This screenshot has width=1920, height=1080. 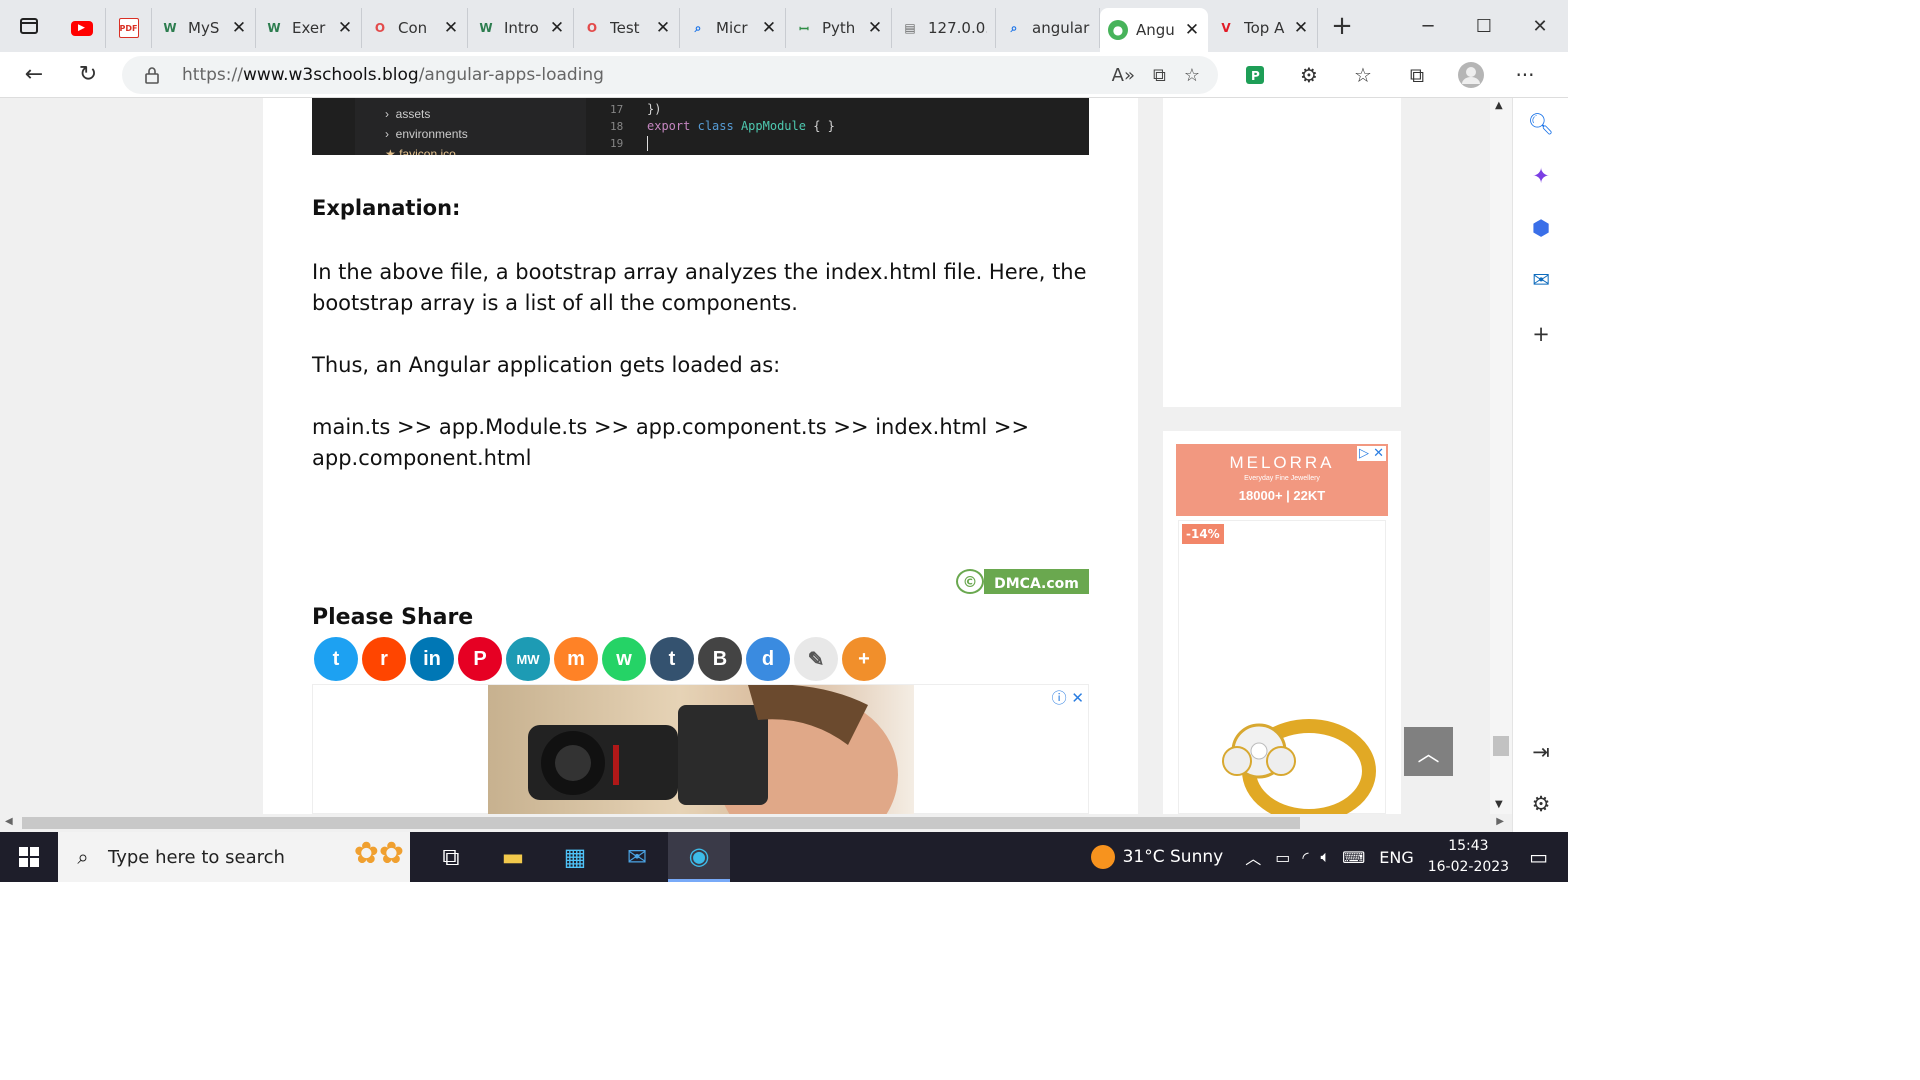 I want to click on tab-6: W Intro ✕, so click(x=521, y=28).